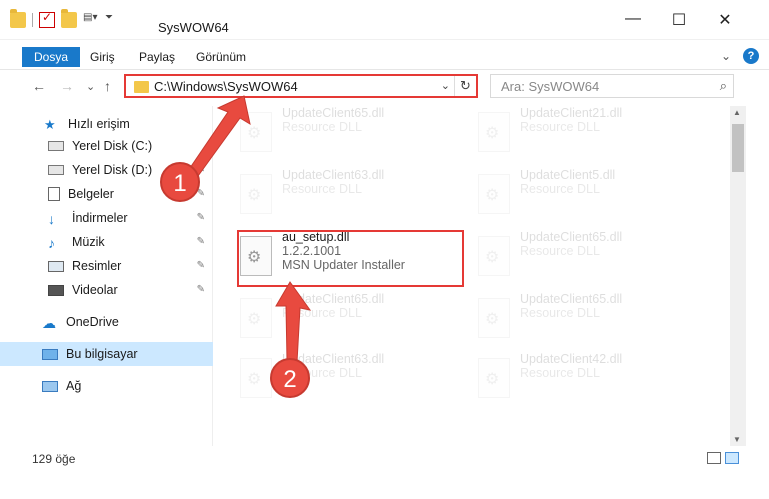 Image resolution: width=769 pixels, height=499 pixels. What do you see at coordinates (725, 25) in the screenshot?
I see `close-button: ✕` at bounding box center [725, 25].